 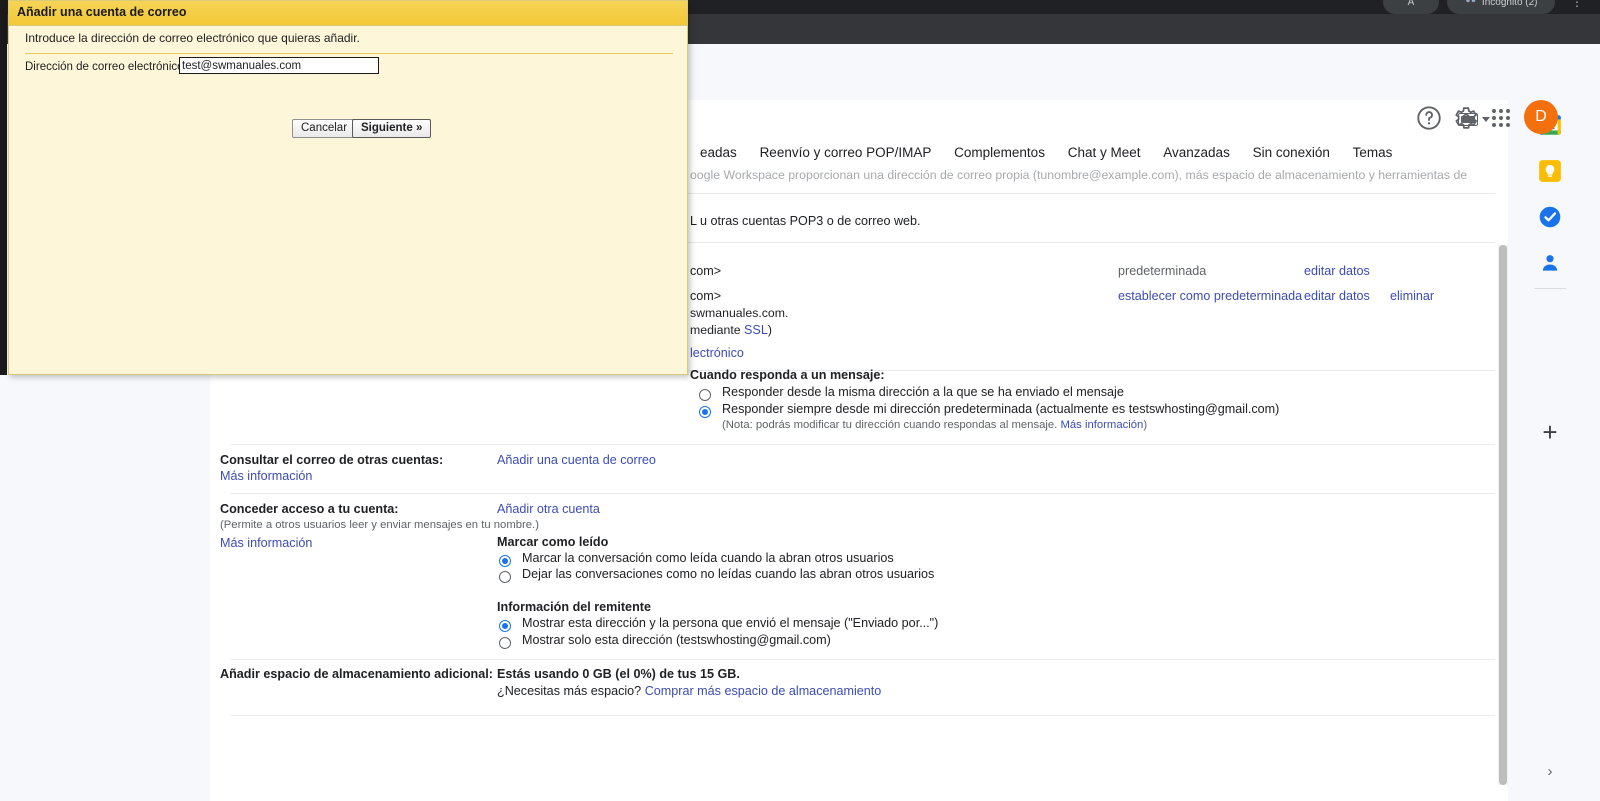 I want to click on address-row-2-detail-host: swmanuales.com., so click(x=739, y=313).